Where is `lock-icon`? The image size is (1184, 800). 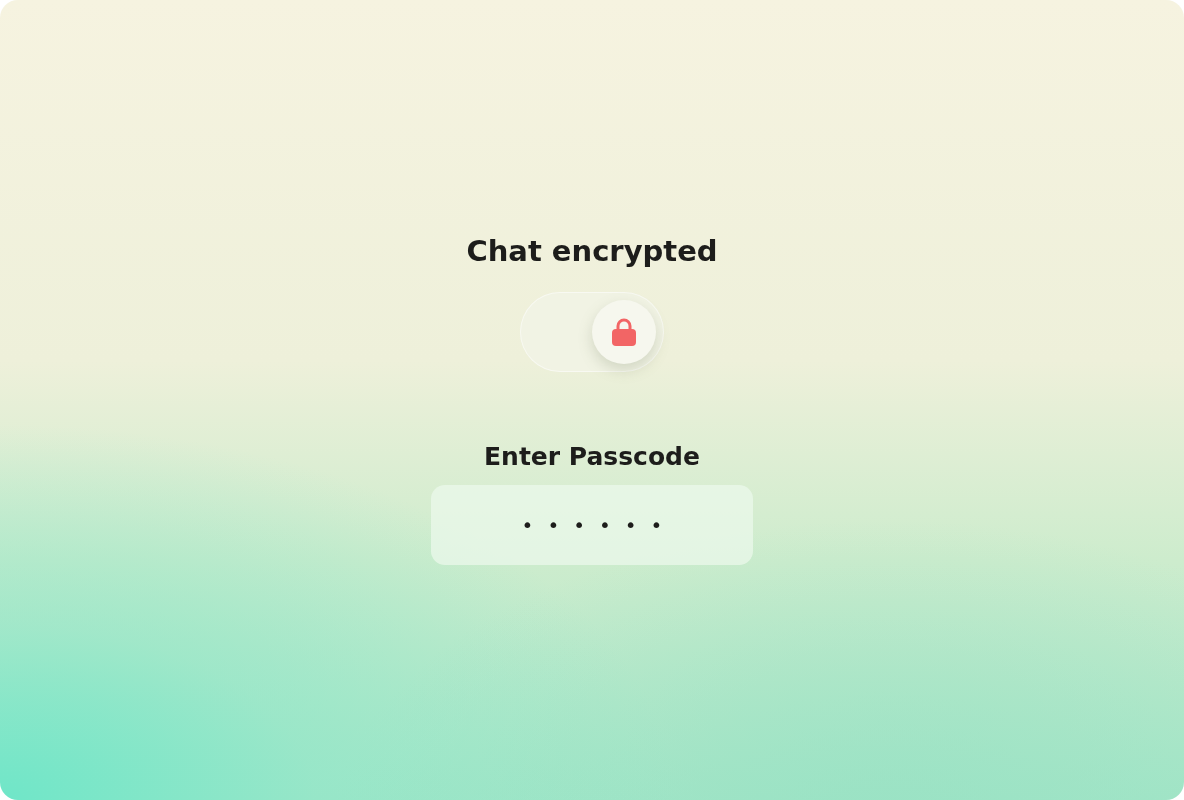 lock-icon is located at coordinates (624, 332).